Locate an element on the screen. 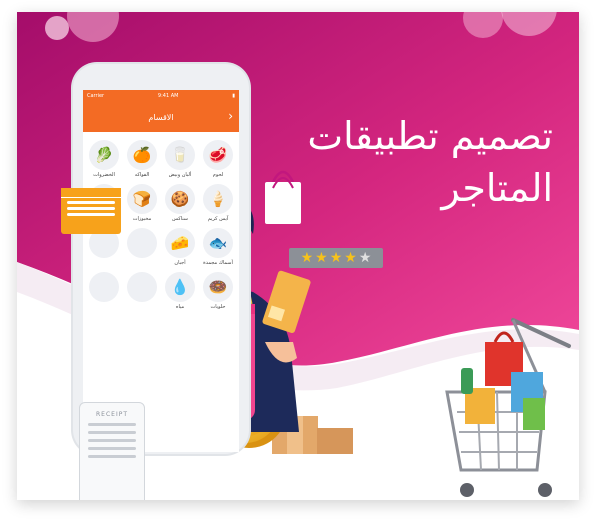 The width and height of the screenshot is (596, 524). category-item: 🥬 الخضروات is located at coordinates (104, 159).